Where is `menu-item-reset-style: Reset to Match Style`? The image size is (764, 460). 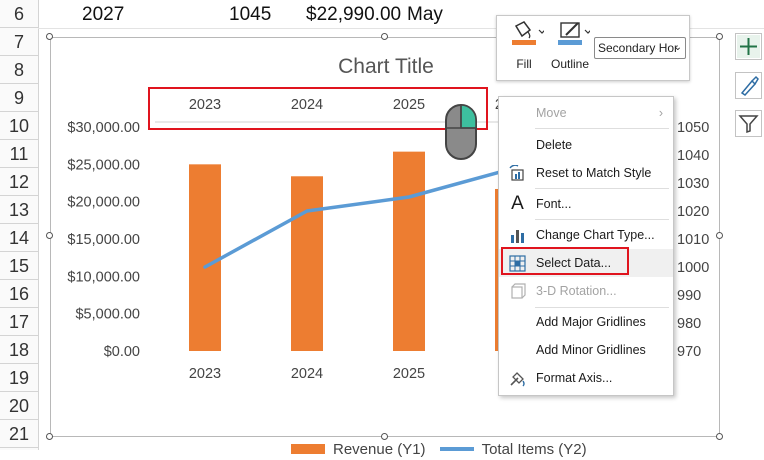 menu-item-reset-style: Reset to Match Style is located at coordinates (586, 173).